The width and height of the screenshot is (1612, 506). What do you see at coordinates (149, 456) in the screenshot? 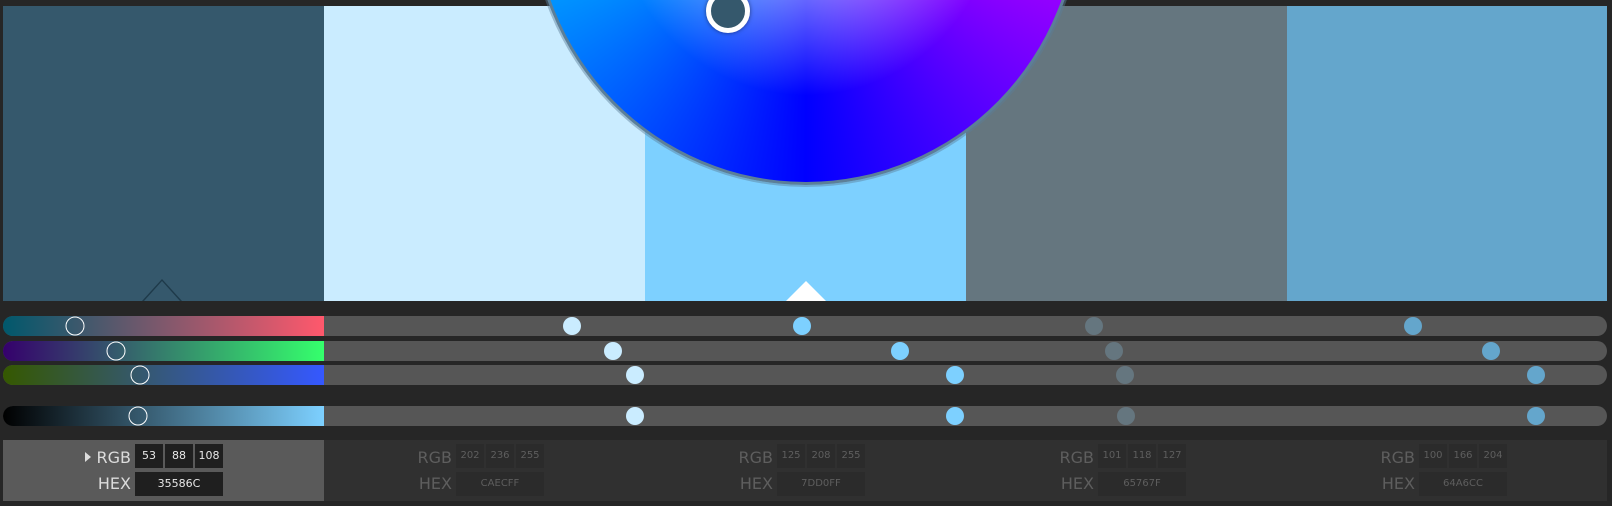
I see `r-value: 53` at bounding box center [149, 456].